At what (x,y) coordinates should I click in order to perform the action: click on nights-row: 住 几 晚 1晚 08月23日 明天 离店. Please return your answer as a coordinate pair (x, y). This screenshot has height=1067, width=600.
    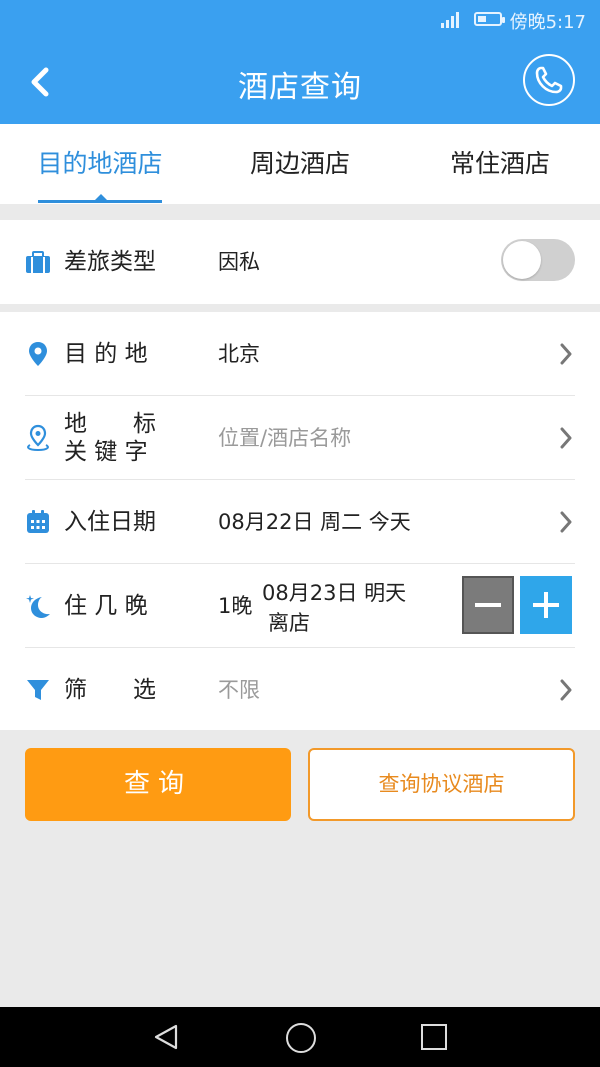
    Looking at the image, I should click on (300, 606).